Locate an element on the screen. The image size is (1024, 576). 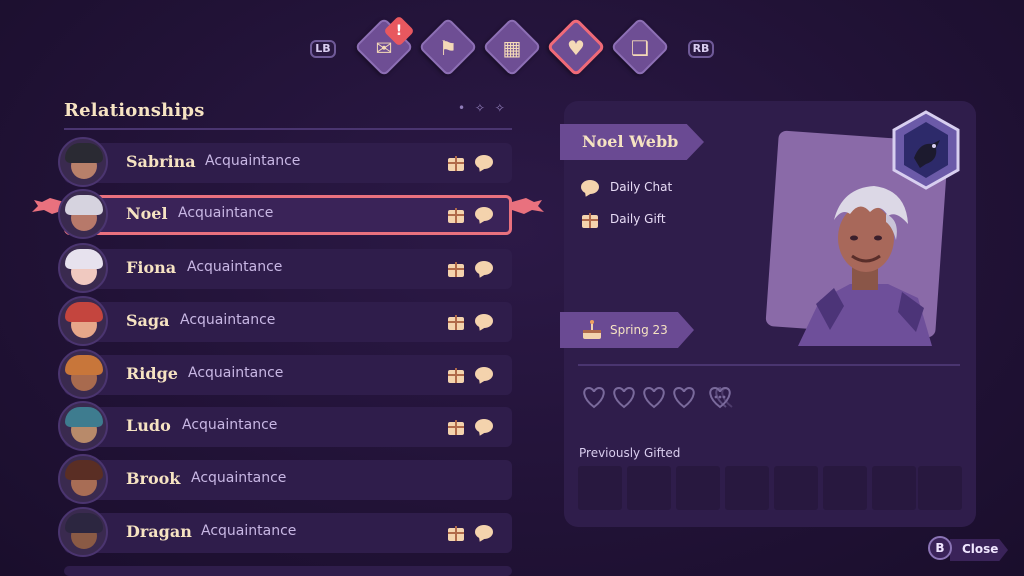
relationship-row-ludo: Ludo Acquaintance is located at coordinates (285, 426).